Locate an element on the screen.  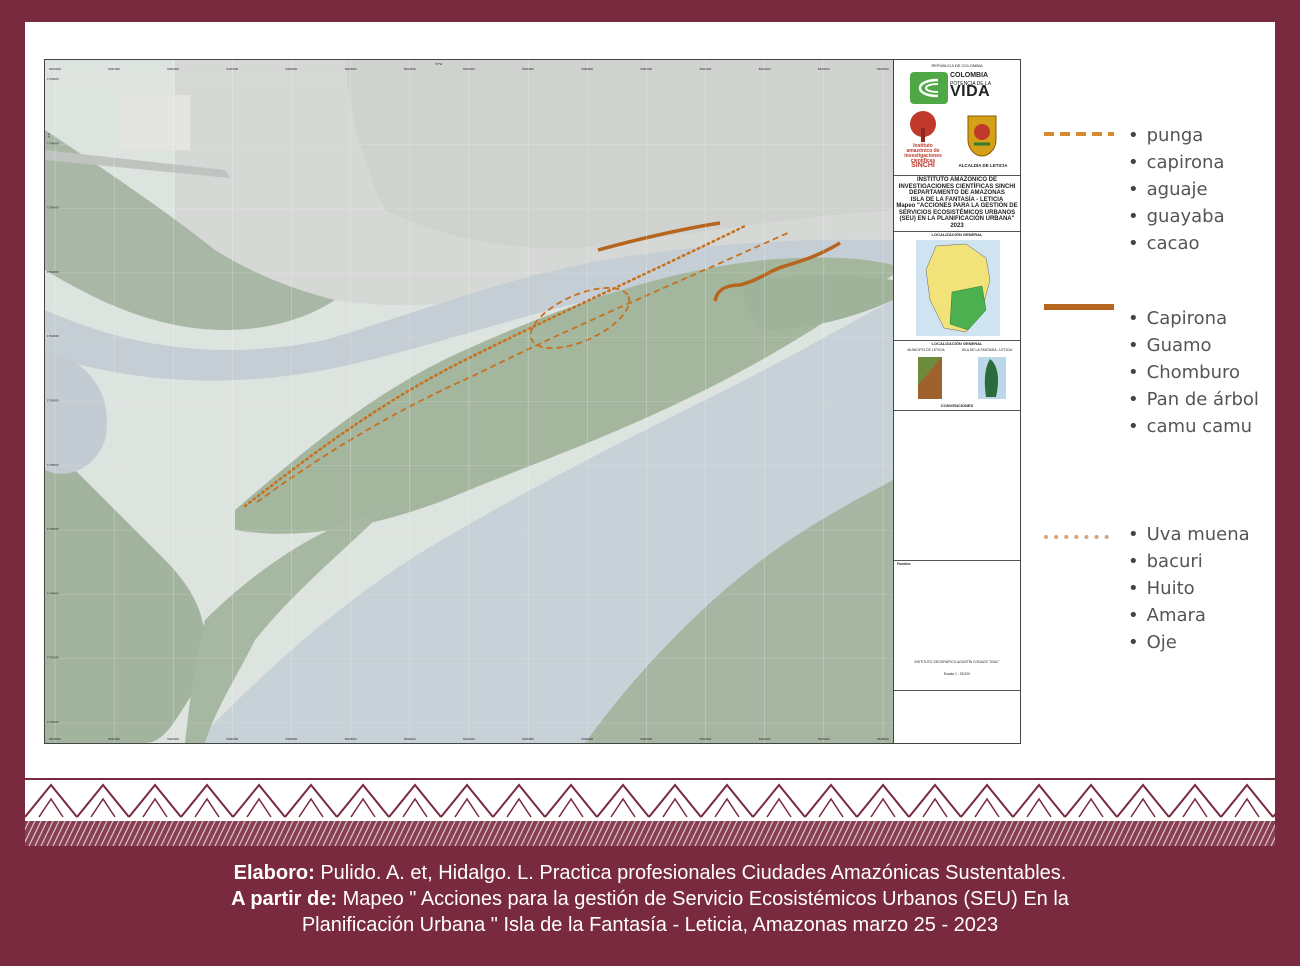
y-coordinate-label: 1758000 is located at coordinates (53, 143).